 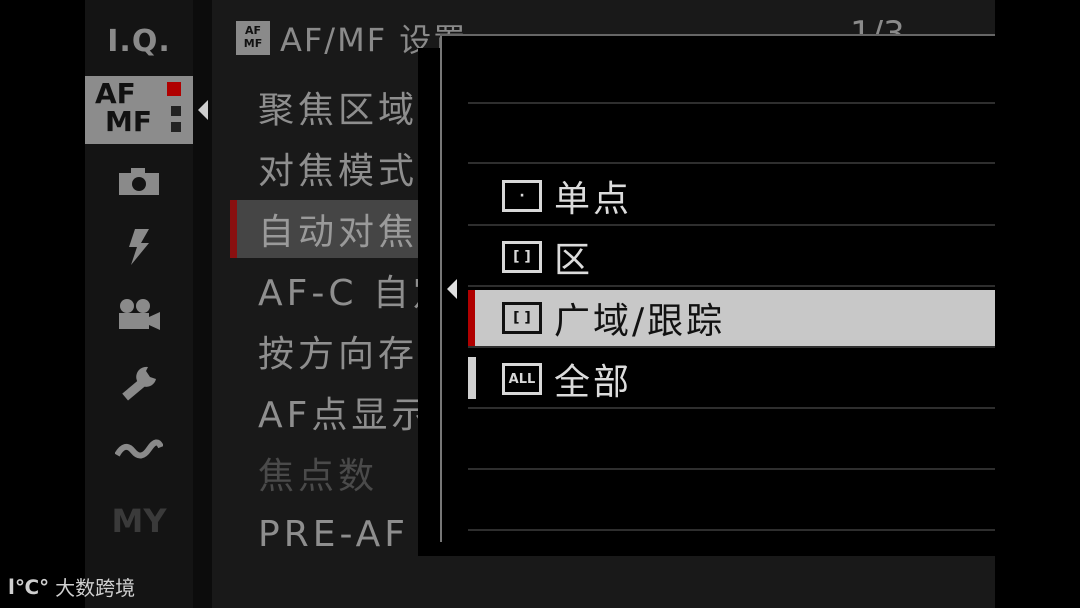 What do you see at coordinates (128, 121) in the screenshot?
I see `tab-afmf-line2: MF` at bounding box center [128, 121].